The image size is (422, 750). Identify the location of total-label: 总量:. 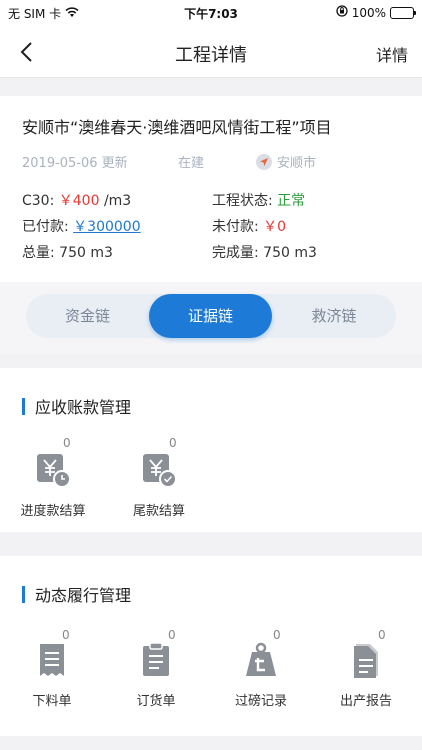
(38, 253).